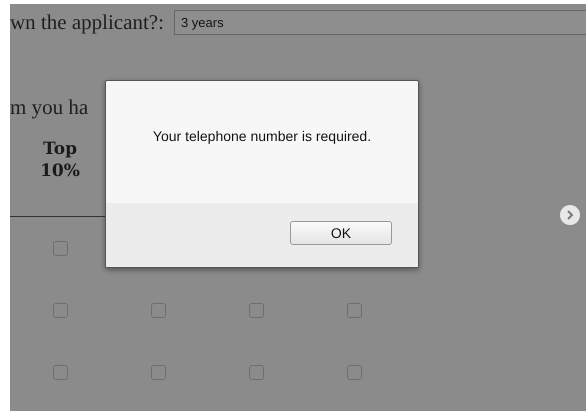 The height and width of the screenshot is (411, 586). Describe the element at coordinates (341, 233) in the screenshot. I see `ok-button: OK` at that location.